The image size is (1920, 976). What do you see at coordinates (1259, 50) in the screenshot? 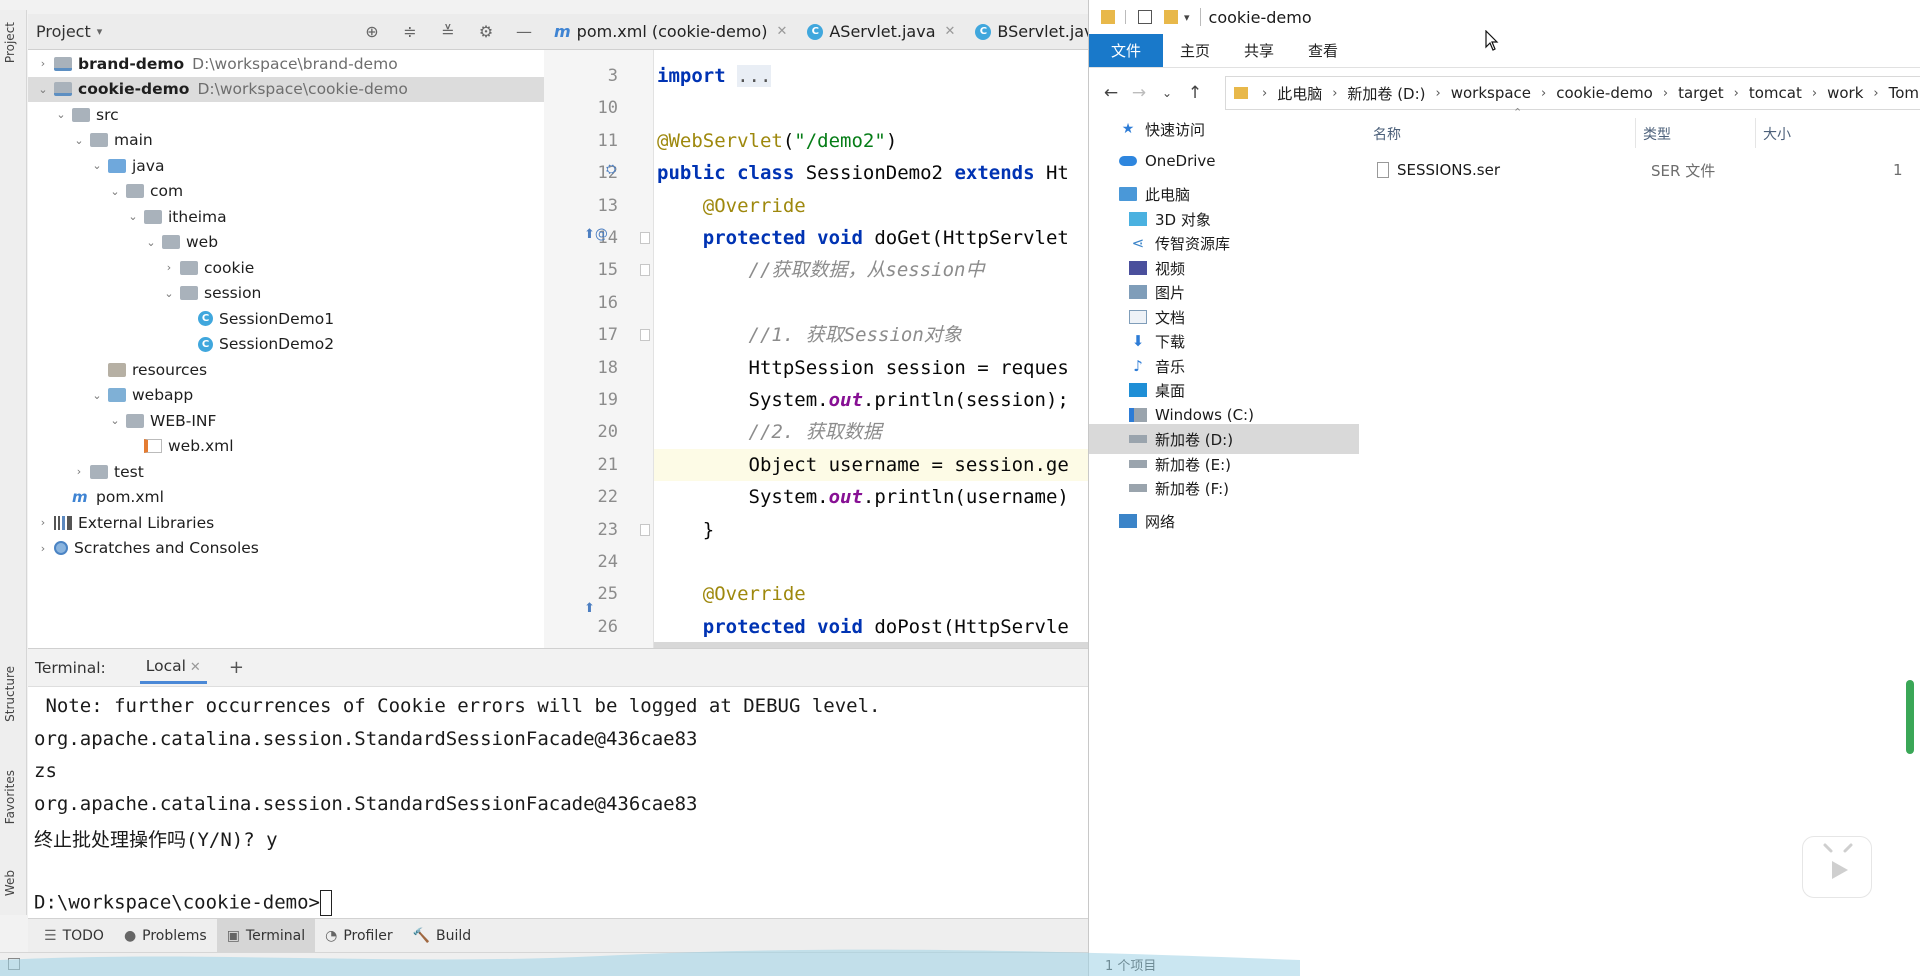
I see `ribbon-tab: 共享` at bounding box center [1259, 50].